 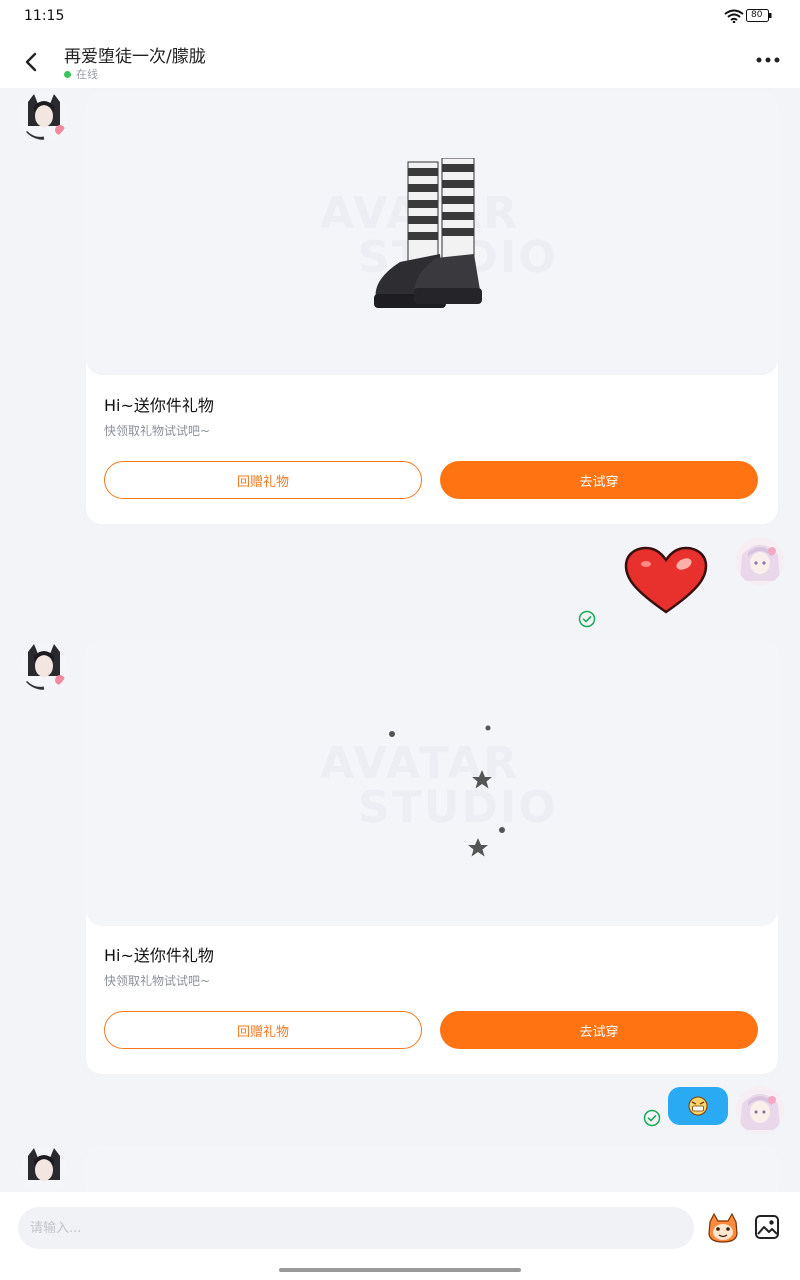 What do you see at coordinates (757, 15) in the screenshot?
I see `battery-level: 80` at bounding box center [757, 15].